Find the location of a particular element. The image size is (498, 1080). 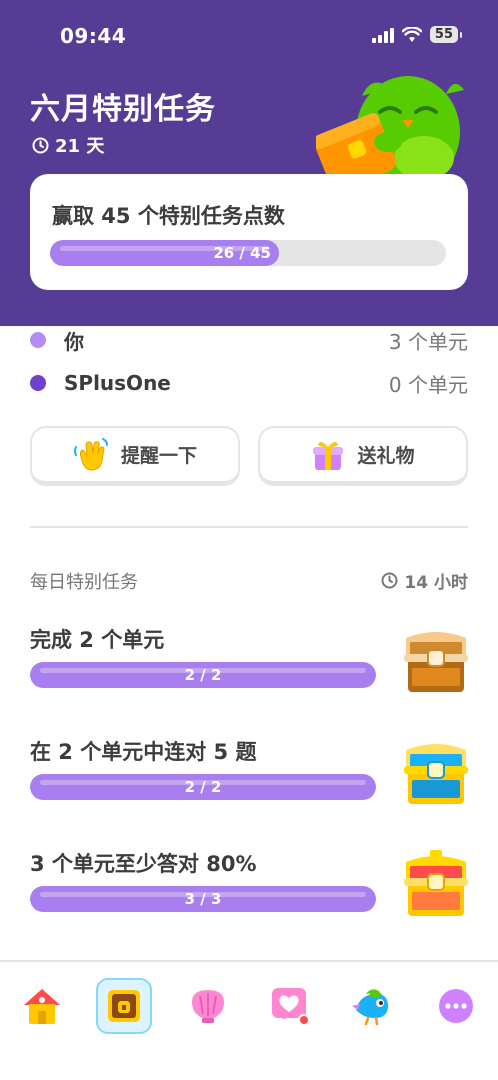

gift-label: 送礼物 is located at coordinates (386, 456).